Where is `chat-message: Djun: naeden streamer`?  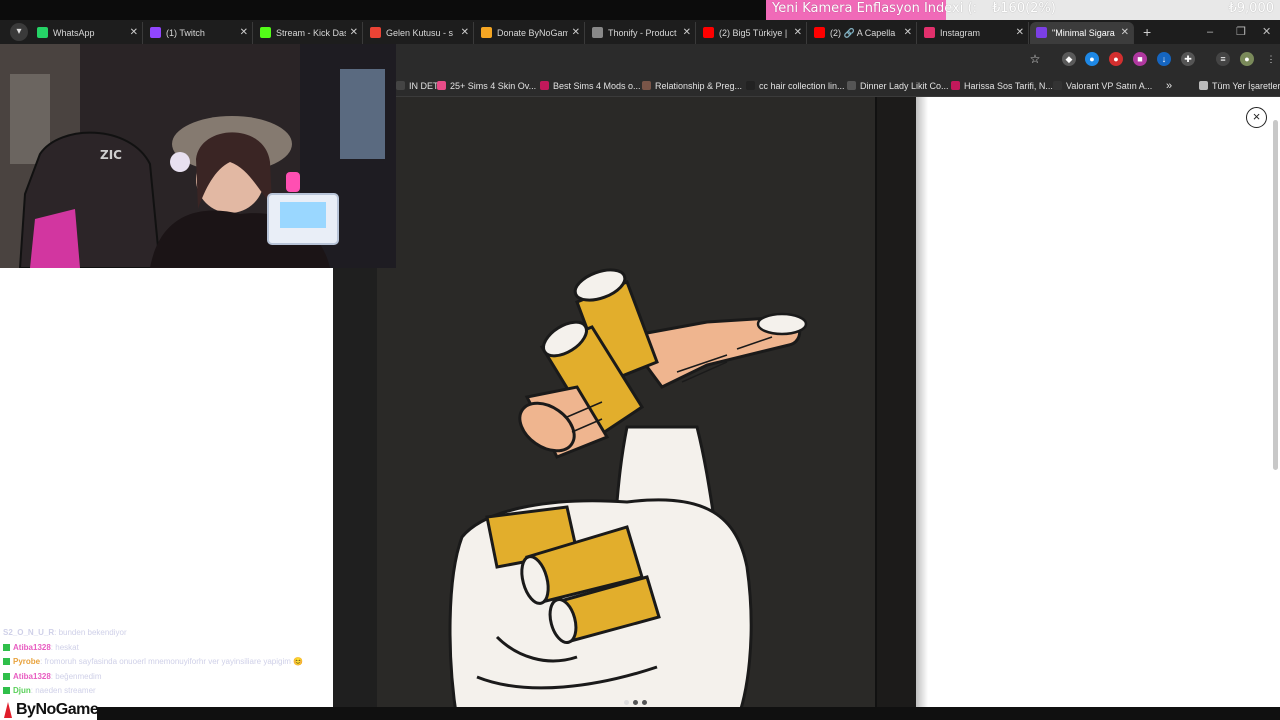
chat-message: Djun: naeden streamer is located at coordinates (168, 691).